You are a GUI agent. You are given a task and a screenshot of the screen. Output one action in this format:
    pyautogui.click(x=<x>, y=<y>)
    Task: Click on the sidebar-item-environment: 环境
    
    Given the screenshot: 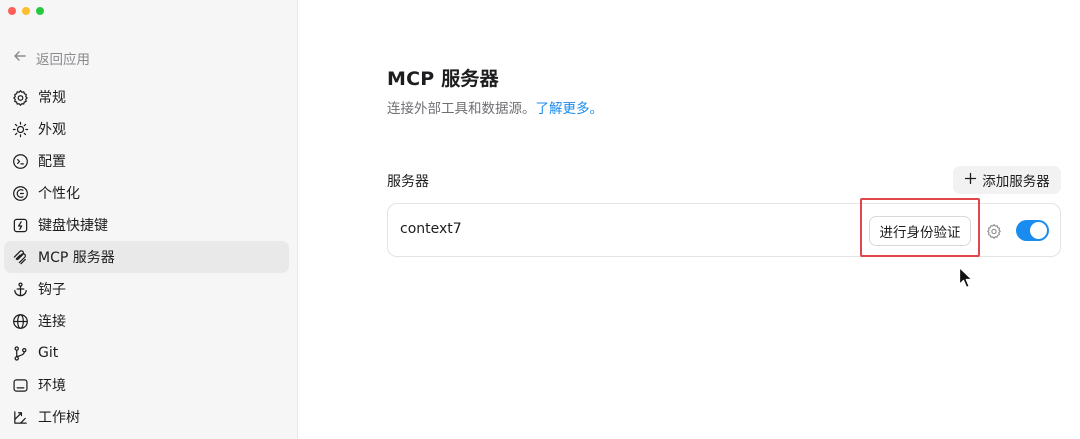 What is the action you would take?
    pyautogui.click(x=146, y=385)
    